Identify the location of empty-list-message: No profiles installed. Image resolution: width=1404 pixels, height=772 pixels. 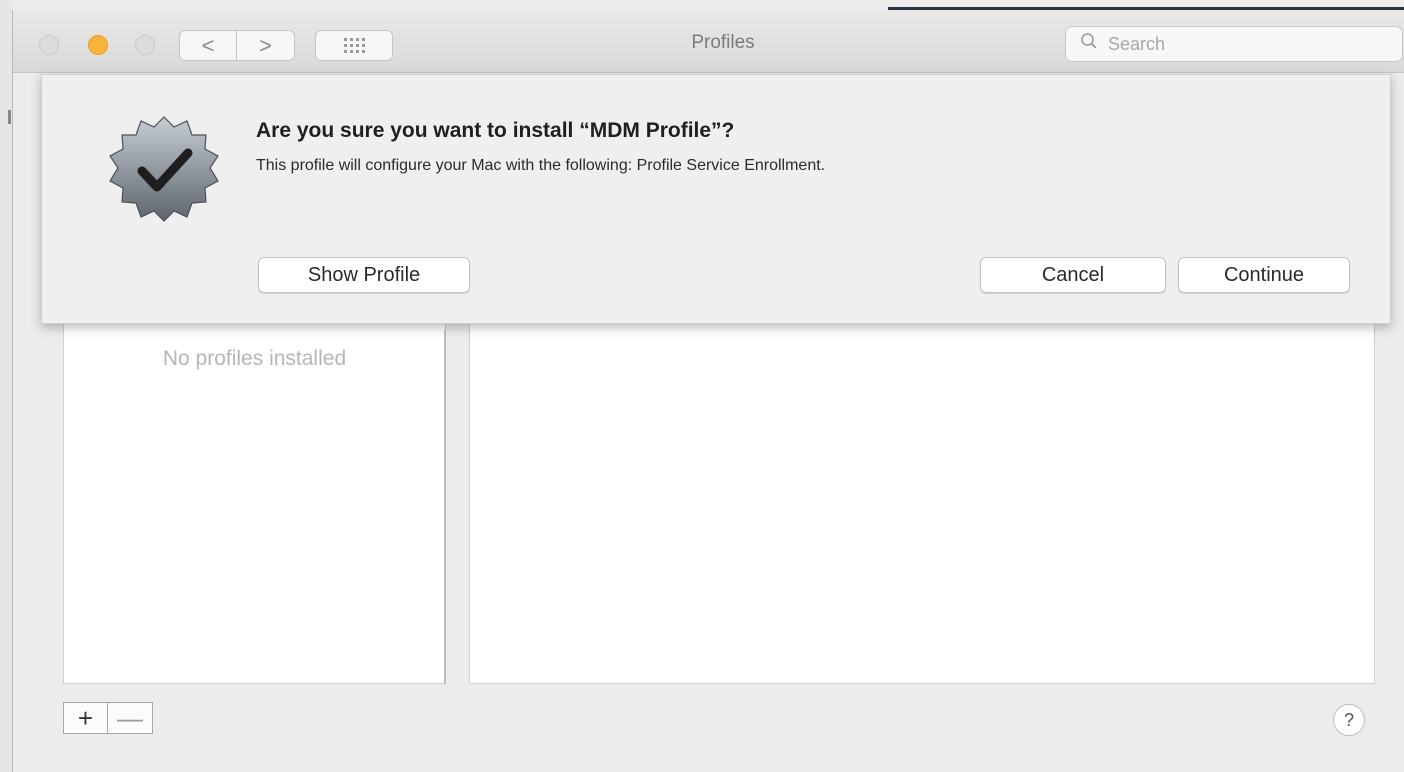
(254, 358).